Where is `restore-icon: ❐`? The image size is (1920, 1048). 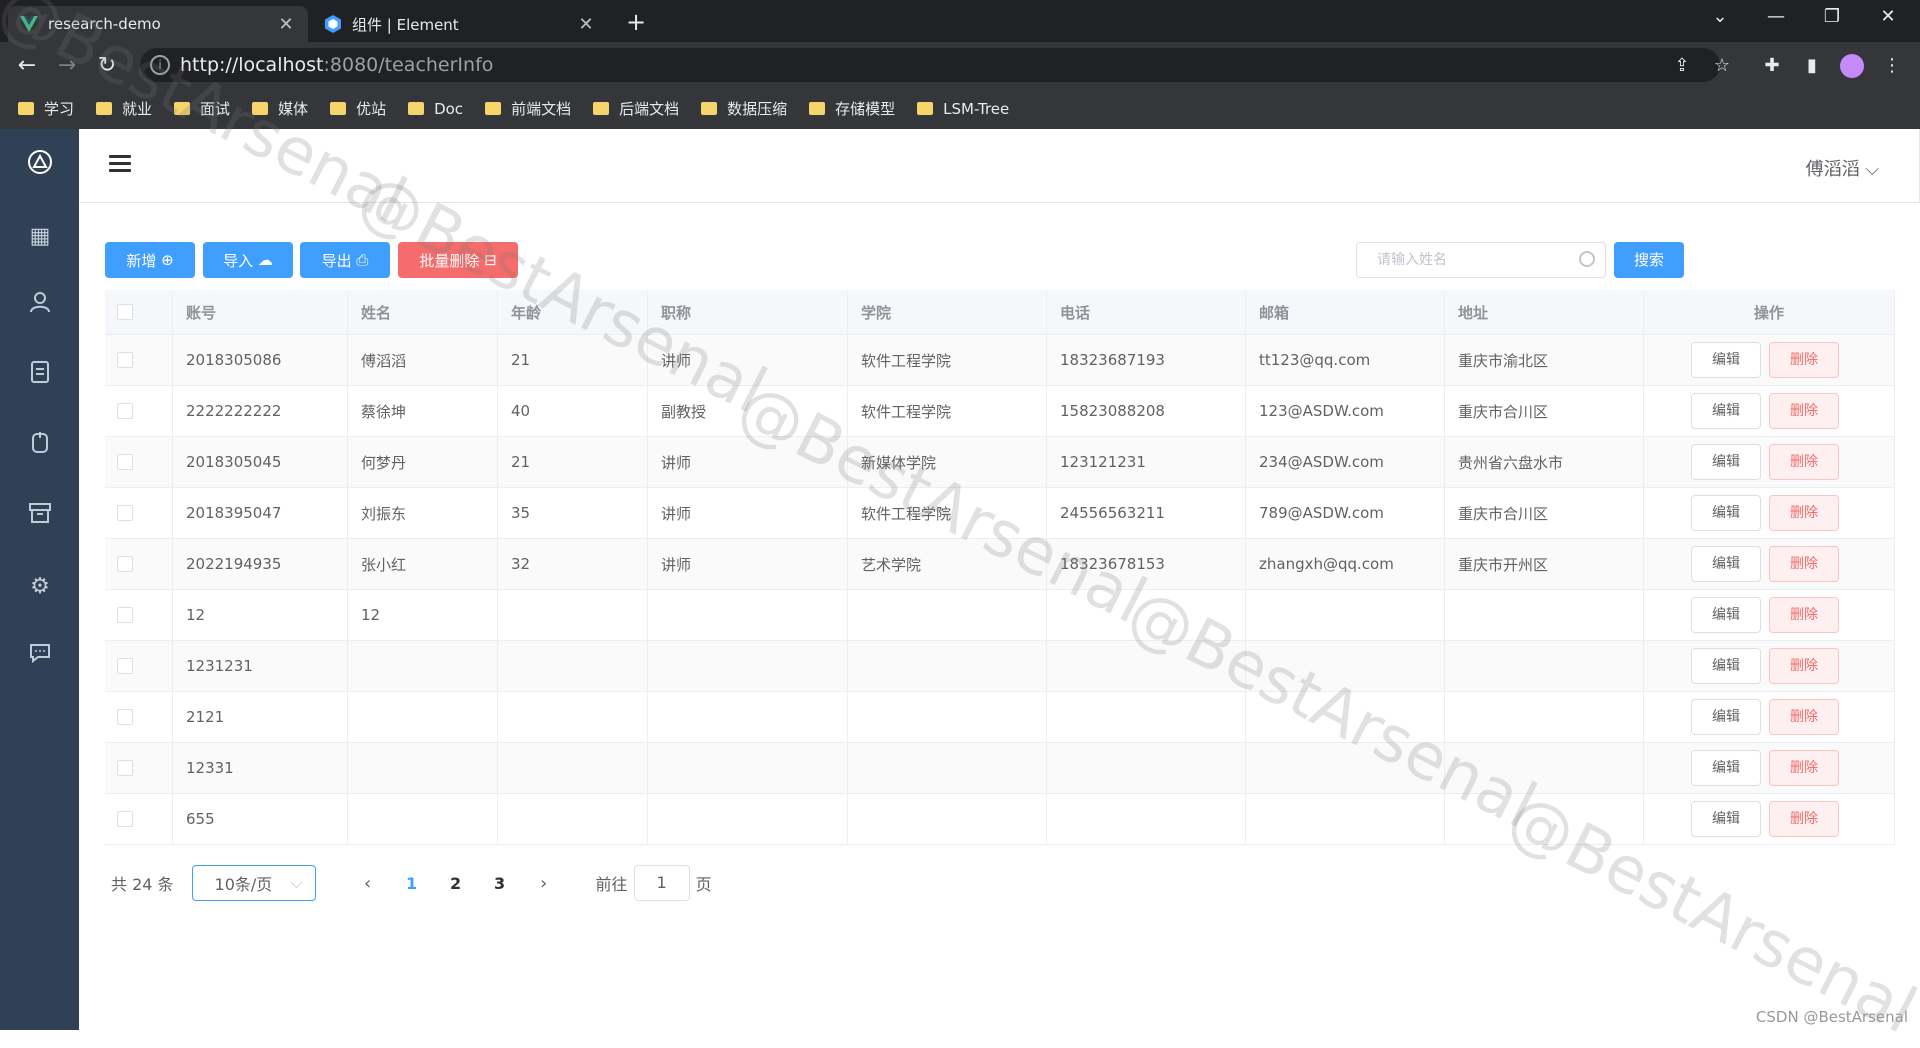
restore-icon: ❐ is located at coordinates (1832, 16).